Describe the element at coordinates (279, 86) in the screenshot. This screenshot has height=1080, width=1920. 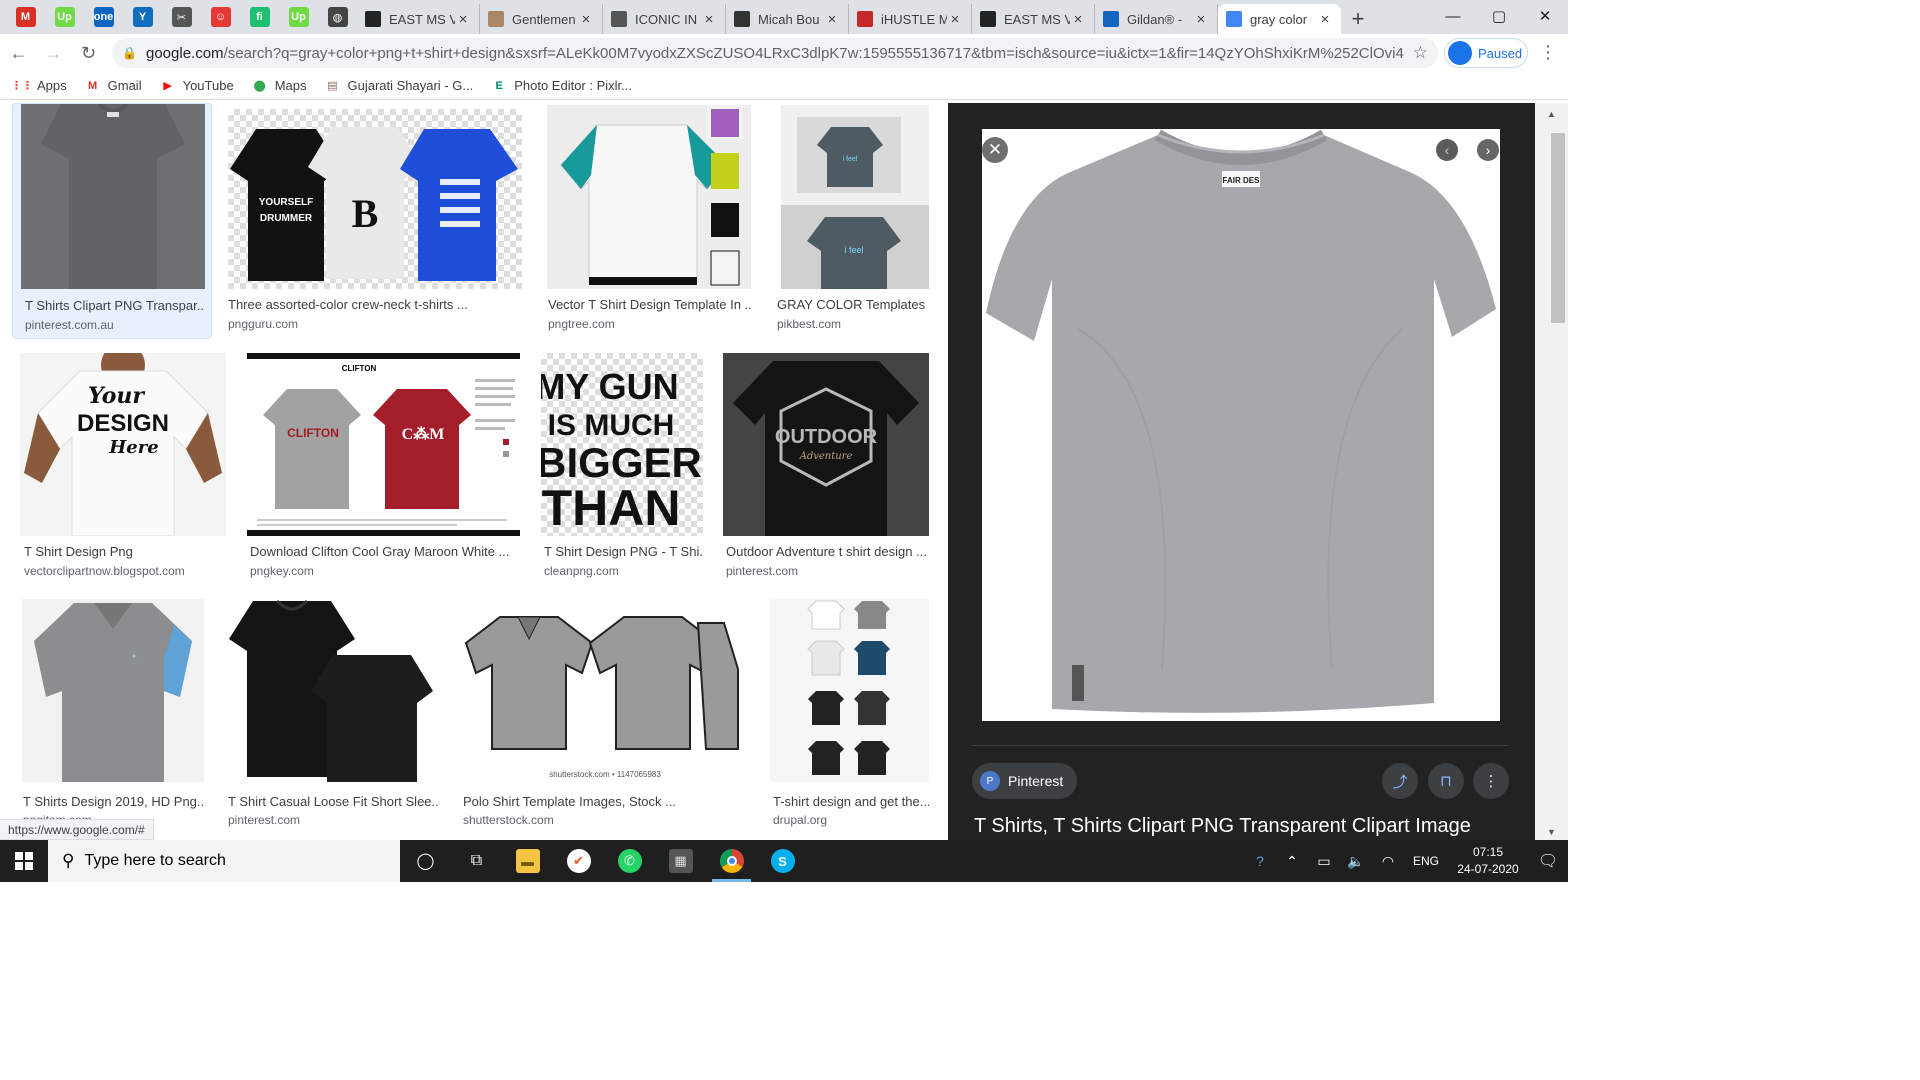
I see `bookmark-item: ⬤ Maps` at that location.